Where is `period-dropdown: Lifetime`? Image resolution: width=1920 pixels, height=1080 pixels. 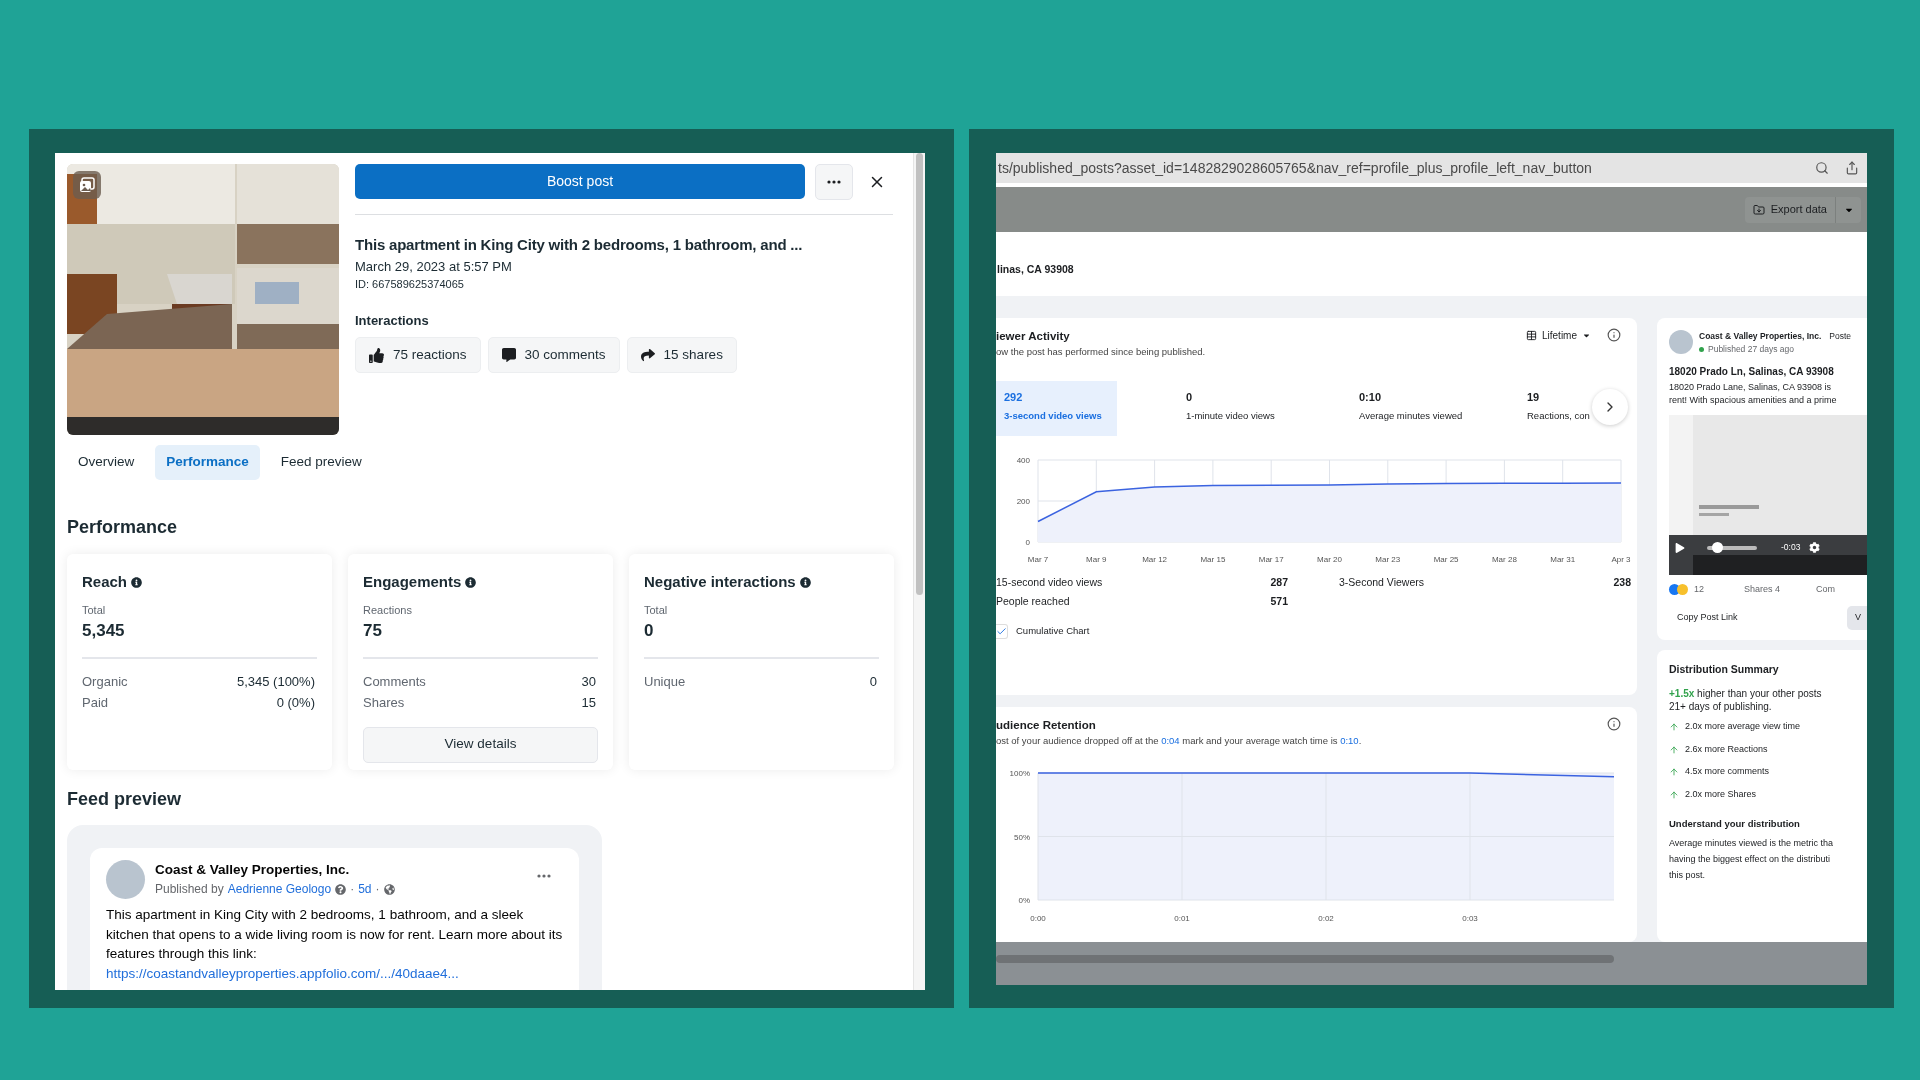 period-dropdown: Lifetime is located at coordinates (1558, 335).